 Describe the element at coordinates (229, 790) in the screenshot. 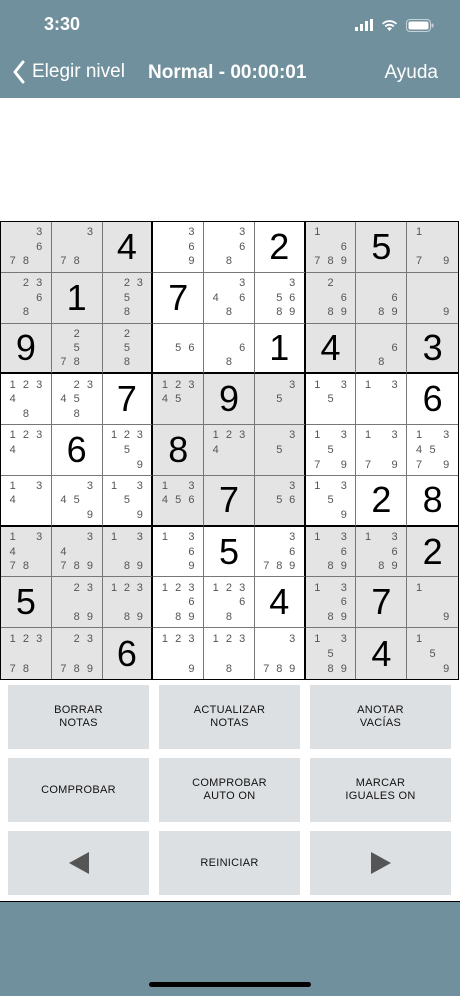

I see `check-auto-button: COMPROBAR AUTO ON` at that location.